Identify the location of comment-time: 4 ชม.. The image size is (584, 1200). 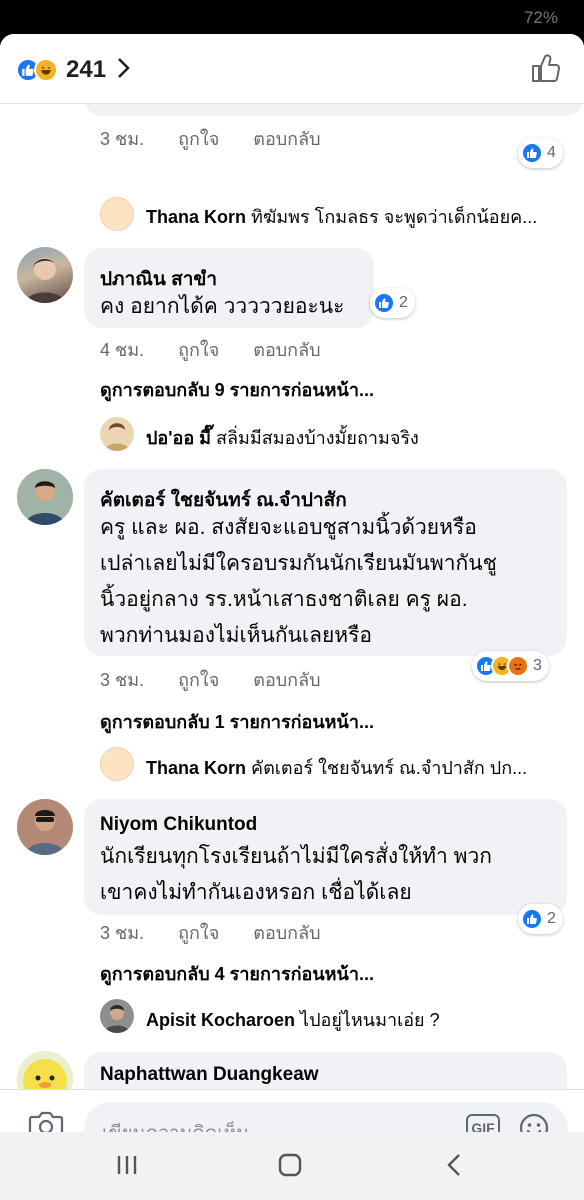
(122, 350).